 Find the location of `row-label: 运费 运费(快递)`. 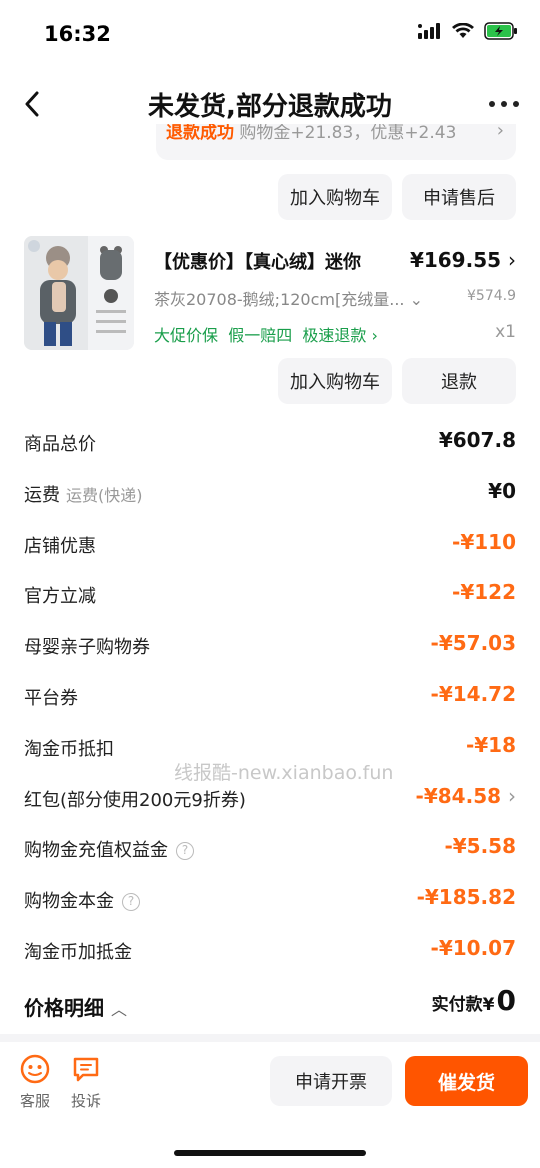

row-label: 运费 运费(快递) is located at coordinates (83, 494).